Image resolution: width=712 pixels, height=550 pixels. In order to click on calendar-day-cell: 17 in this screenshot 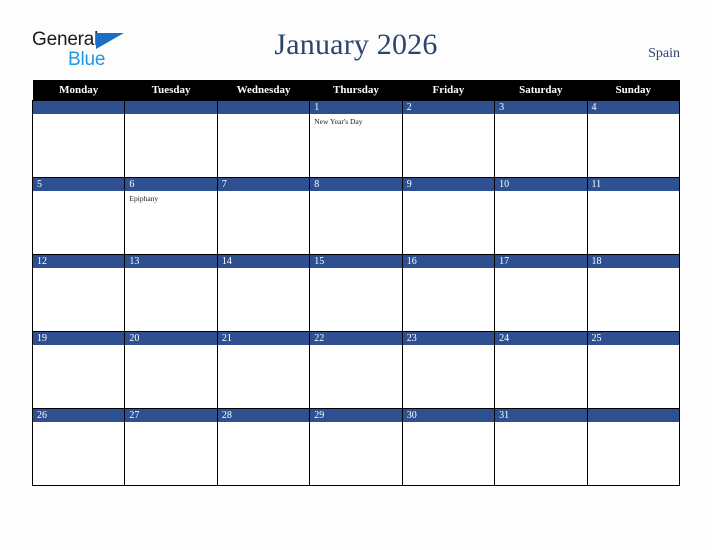, I will do `click(541, 293)`.